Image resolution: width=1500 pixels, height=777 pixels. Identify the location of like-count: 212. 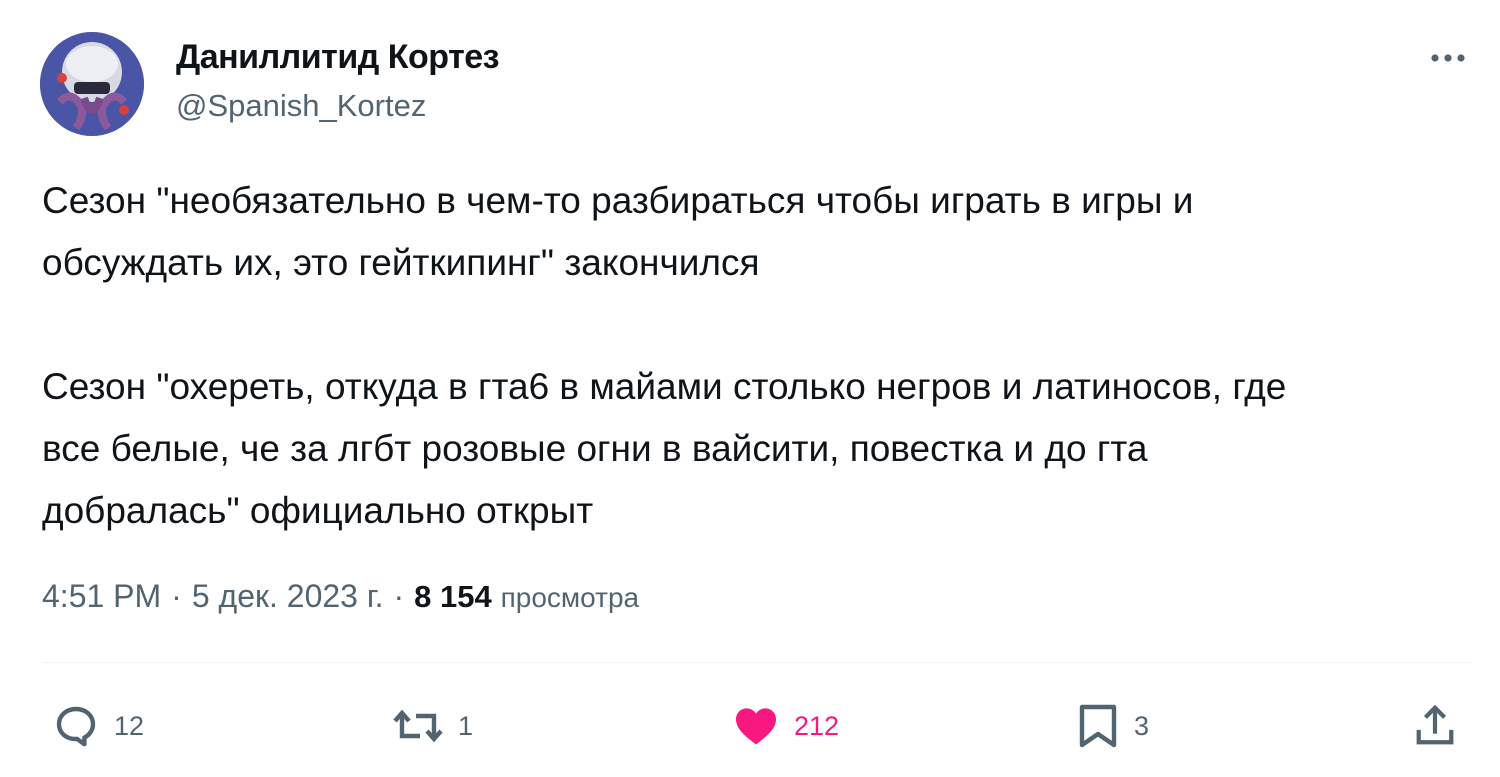
(817, 725).